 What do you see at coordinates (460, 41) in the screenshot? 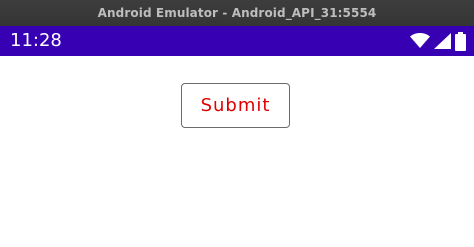
I see `battery-icon` at bounding box center [460, 41].